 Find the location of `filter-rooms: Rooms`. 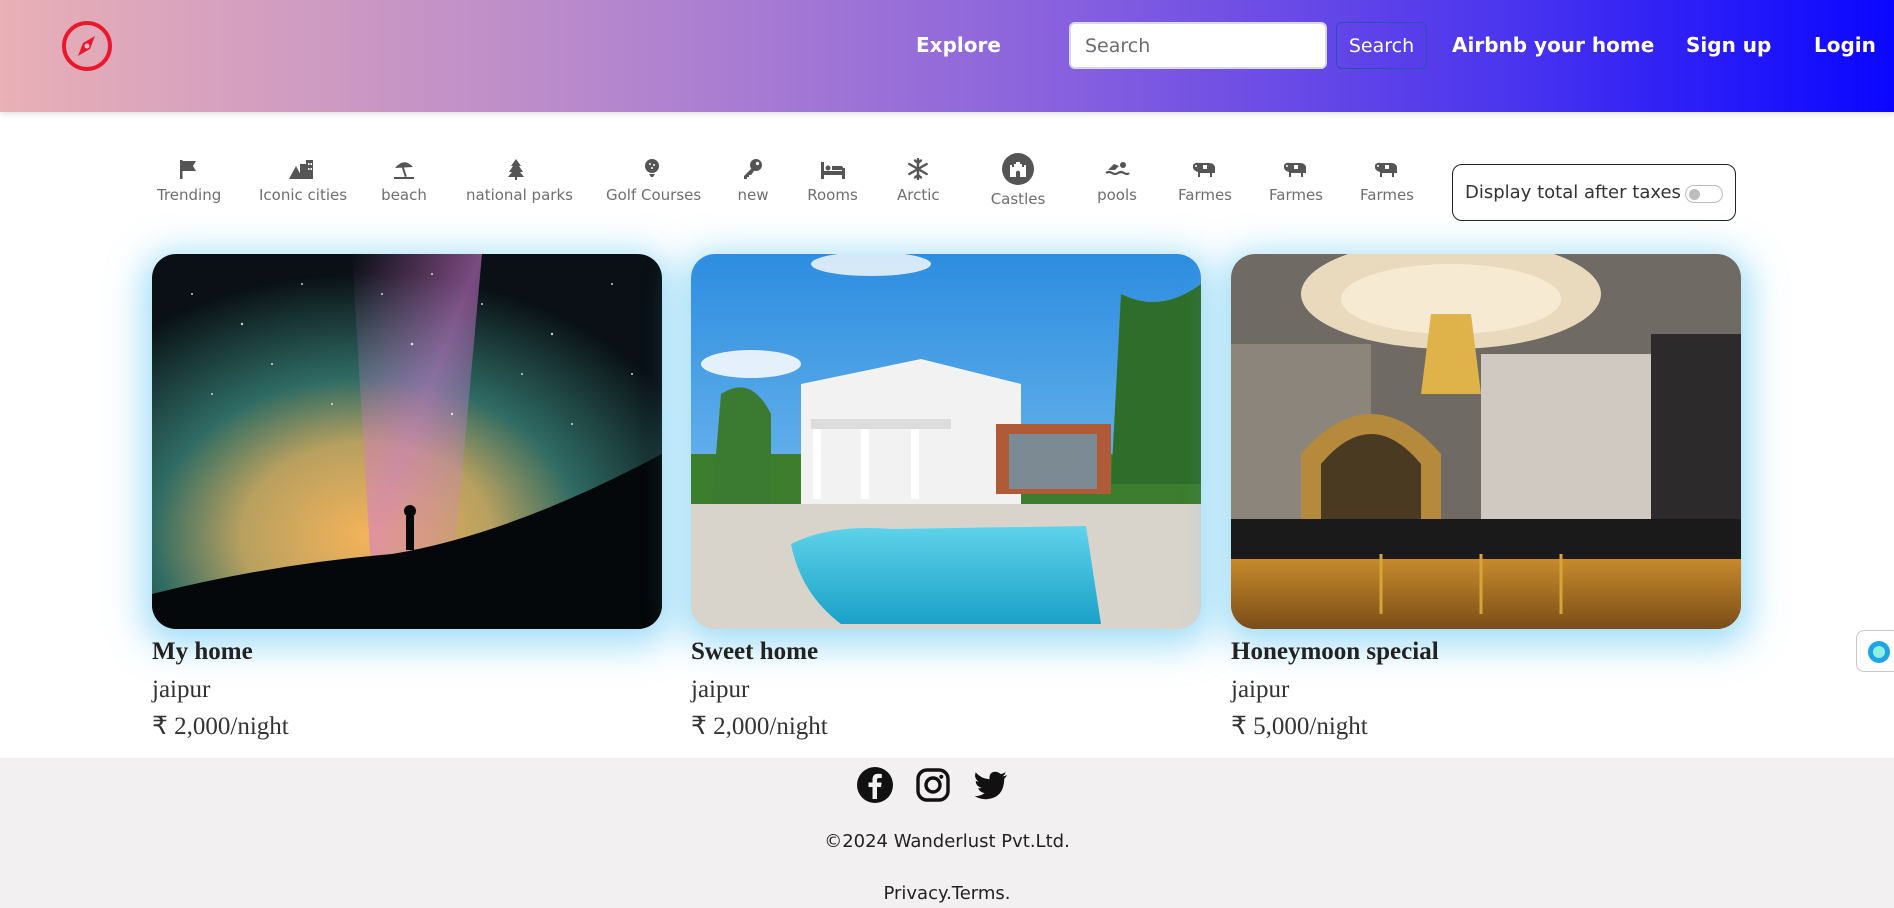

filter-rooms: Rooms is located at coordinates (832, 186).